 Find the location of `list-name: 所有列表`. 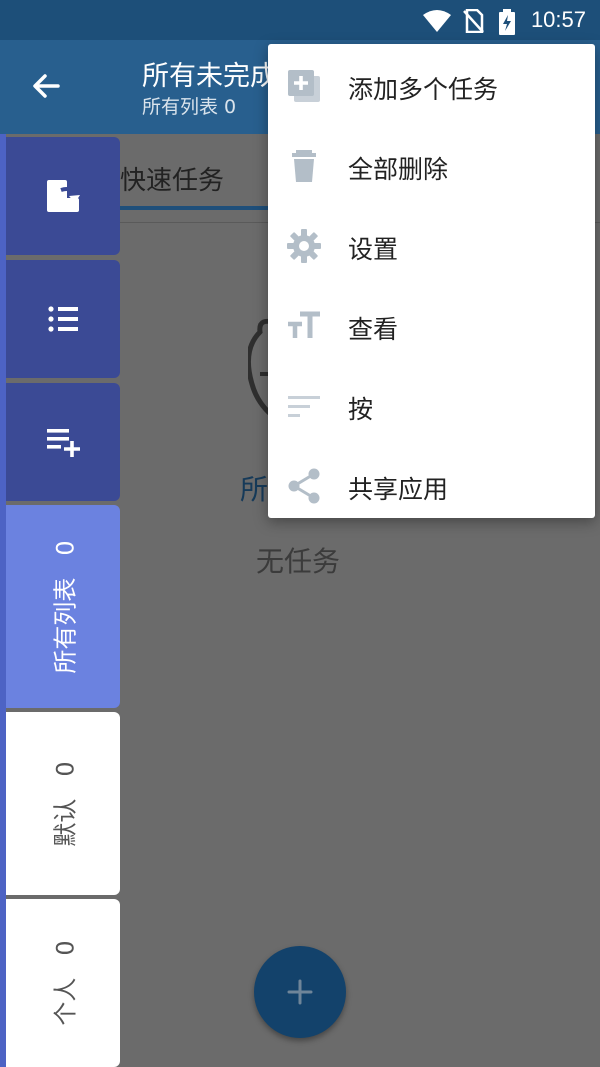

list-name: 所有列表 is located at coordinates (65, 625).